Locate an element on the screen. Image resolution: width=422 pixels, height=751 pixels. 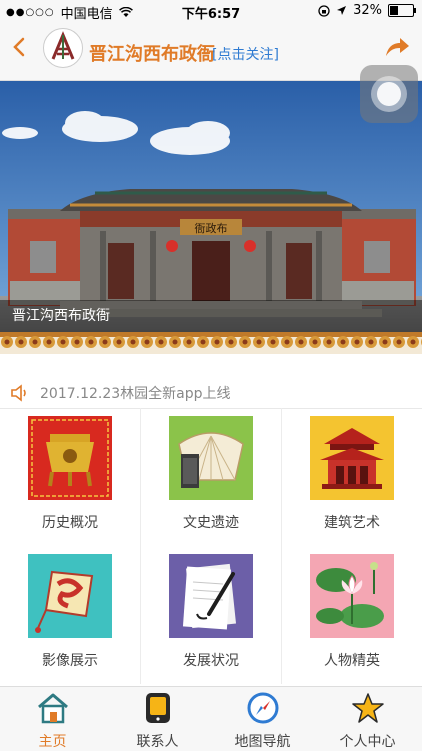
assistive-touch-icon is located at coordinates (389, 94).